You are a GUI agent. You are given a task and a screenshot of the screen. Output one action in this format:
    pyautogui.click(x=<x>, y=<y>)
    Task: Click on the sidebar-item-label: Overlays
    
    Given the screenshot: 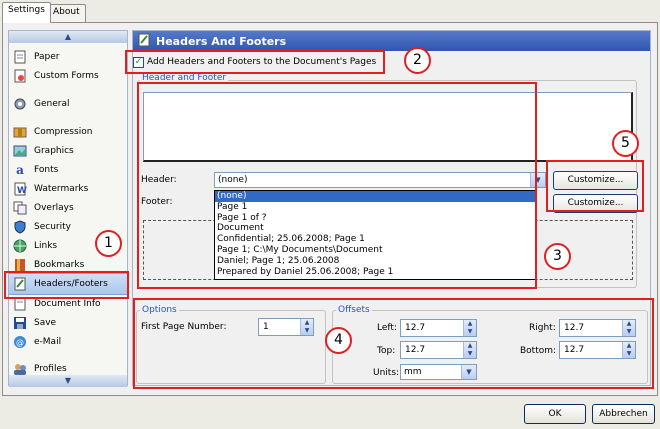 What is the action you would take?
    pyautogui.click(x=54, y=207)
    